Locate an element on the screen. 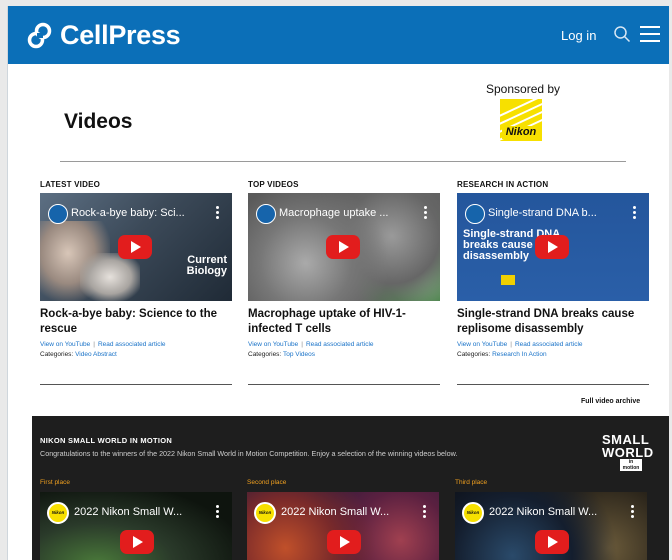  cellpress-logo-icon is located at coordinates (39, 35).